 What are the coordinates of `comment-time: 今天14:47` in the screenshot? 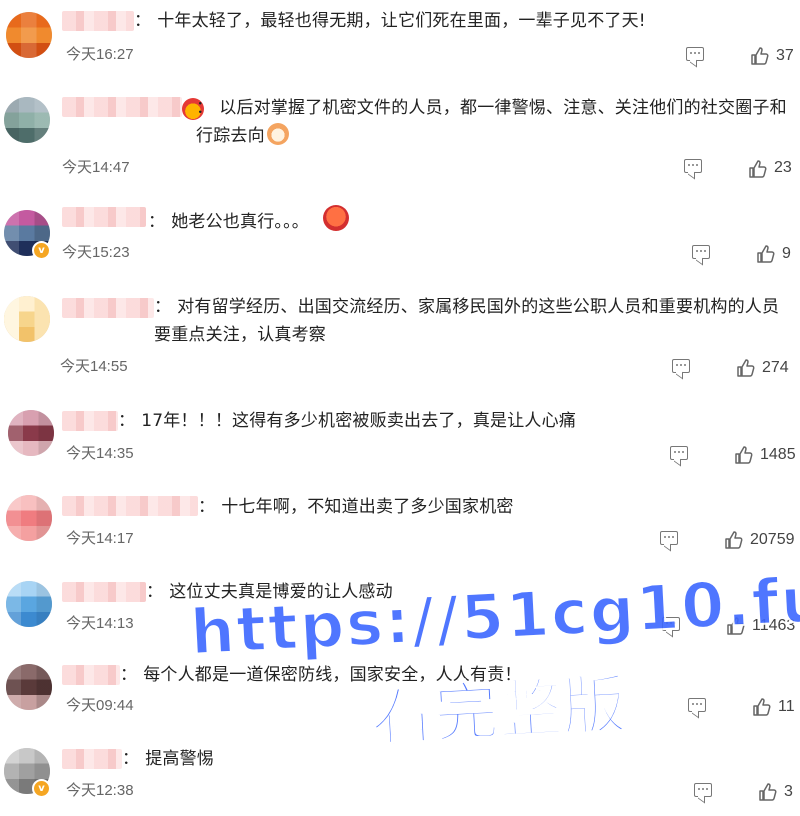 It's located at (96, 167).